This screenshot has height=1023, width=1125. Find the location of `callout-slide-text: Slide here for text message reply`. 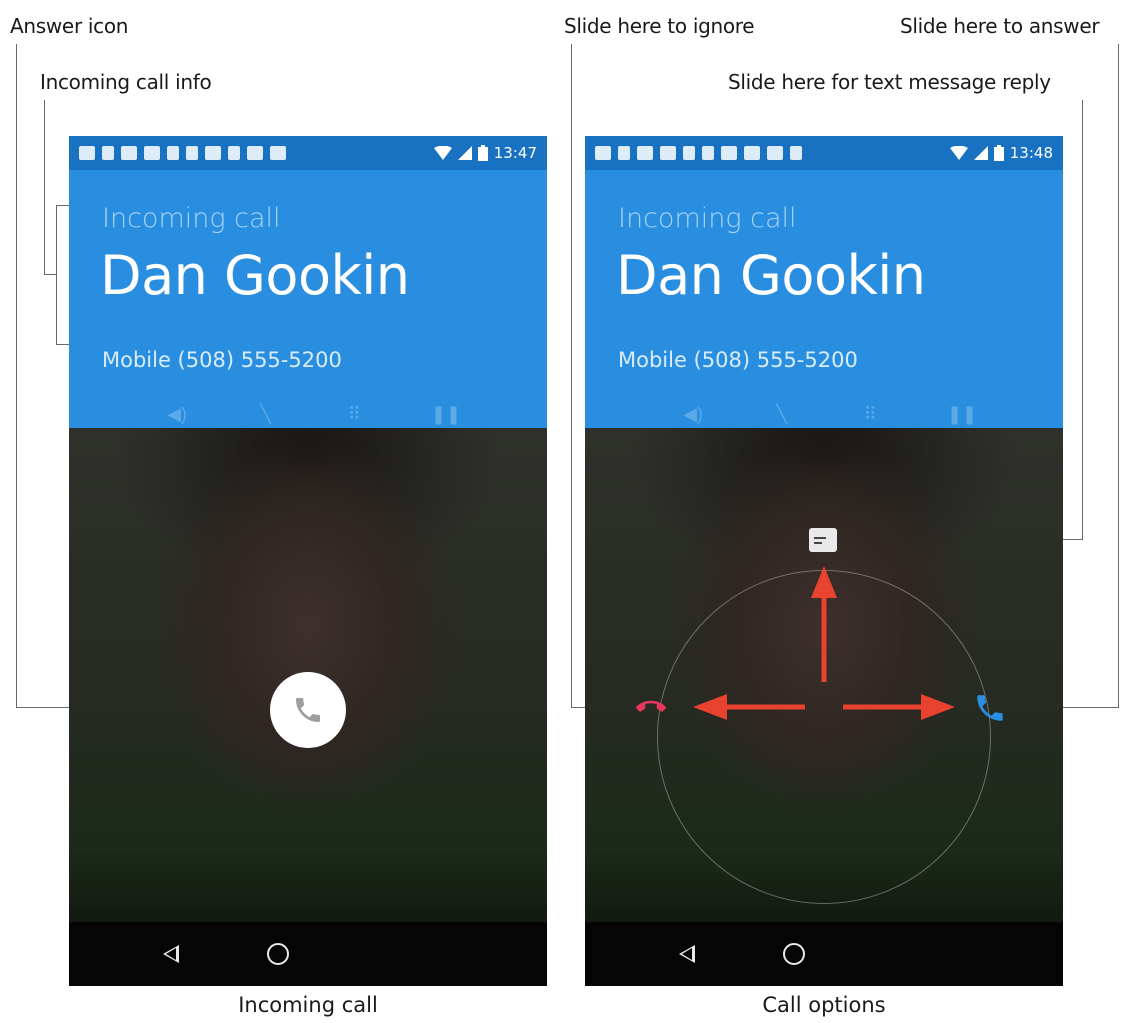

callout-slide-text: Slide here for text message reply is located at coordinates (889, 82).